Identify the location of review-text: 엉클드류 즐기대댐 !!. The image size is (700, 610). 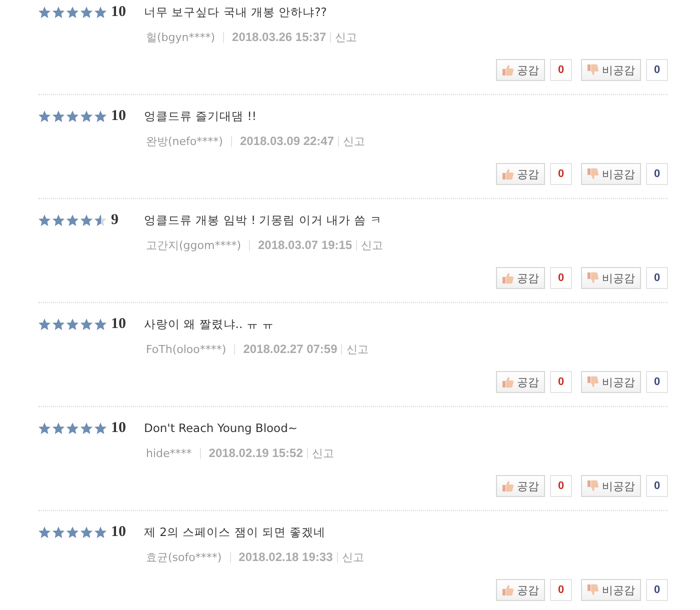
(200, 116).